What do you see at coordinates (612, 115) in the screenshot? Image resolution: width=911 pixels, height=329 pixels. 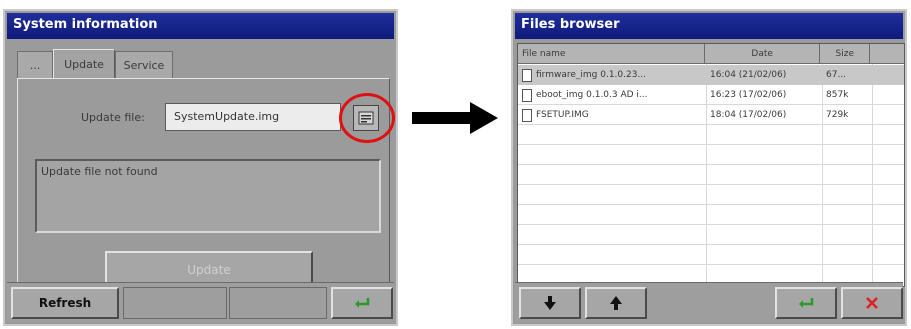 I see `file-name-cell: FSETUP.IMG` at bounding box center [612, 115].